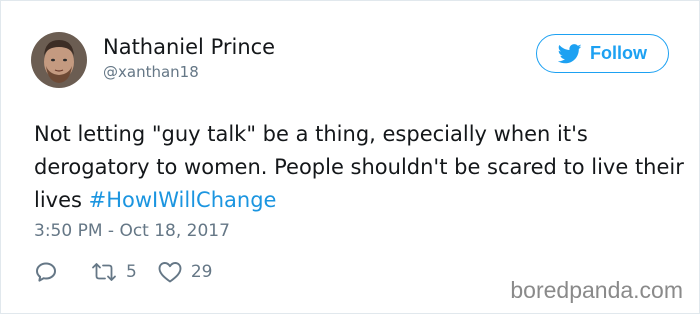 This screenshot has height=314, width=700. What do you see at coordinates (189, 47) in the screenshot?
I see `author-name: Nathaniel Prince` at bounding box center [189, 47].